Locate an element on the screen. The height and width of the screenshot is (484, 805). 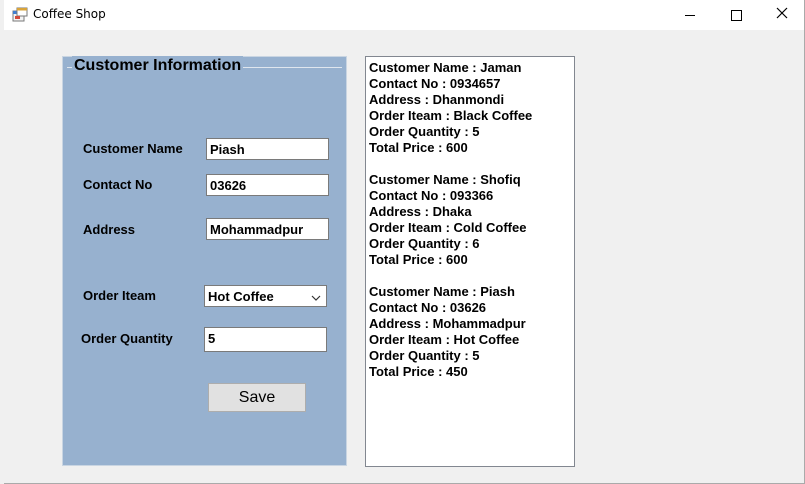
record-order-item: Order Iteam : Hot Coffee is located at coordinates (444, 339).